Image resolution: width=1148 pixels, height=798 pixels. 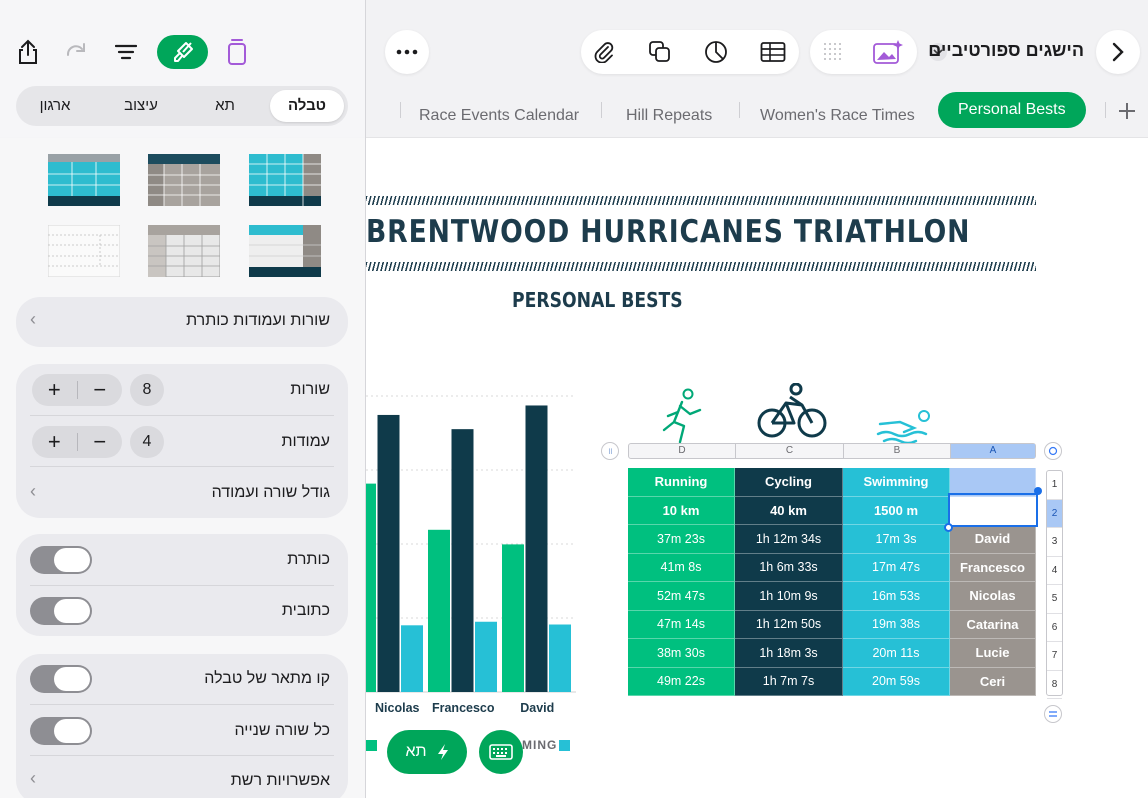 What do you see at coordinates (54, 442) in the screenshot?
I see `columns-increment-button: +` at bounding box center [54, 442].